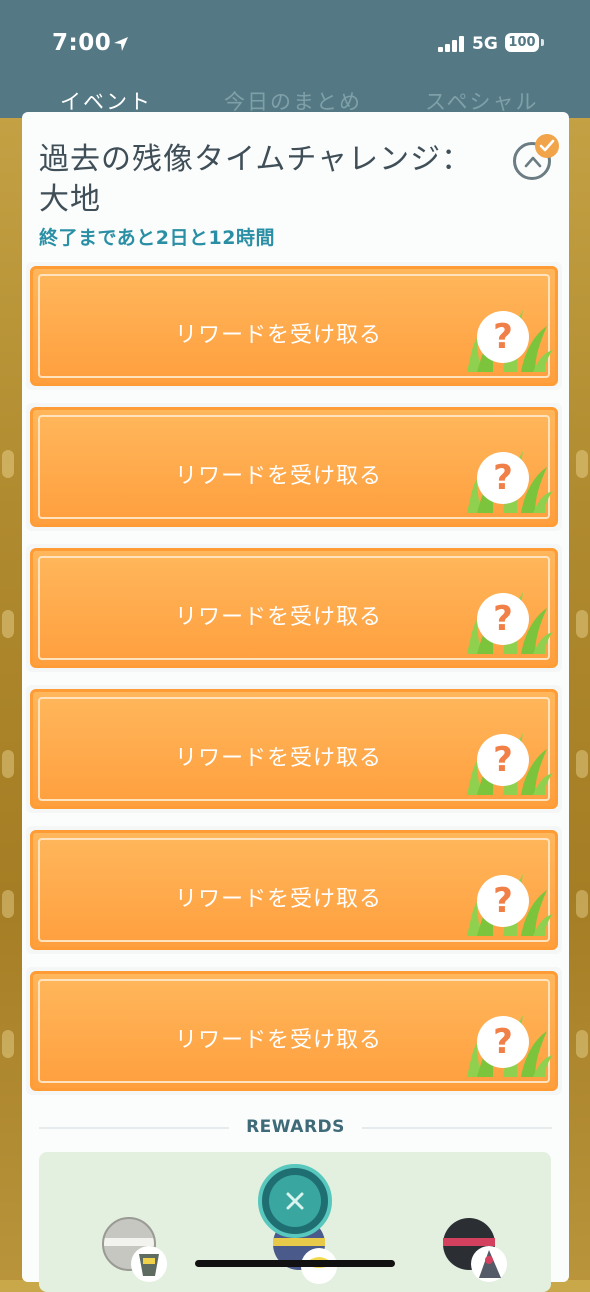 The image size is (590, 1292). Describe the element at coordinates (121, 44) in the screenshot. I see `location-arrow-icon` at that location.